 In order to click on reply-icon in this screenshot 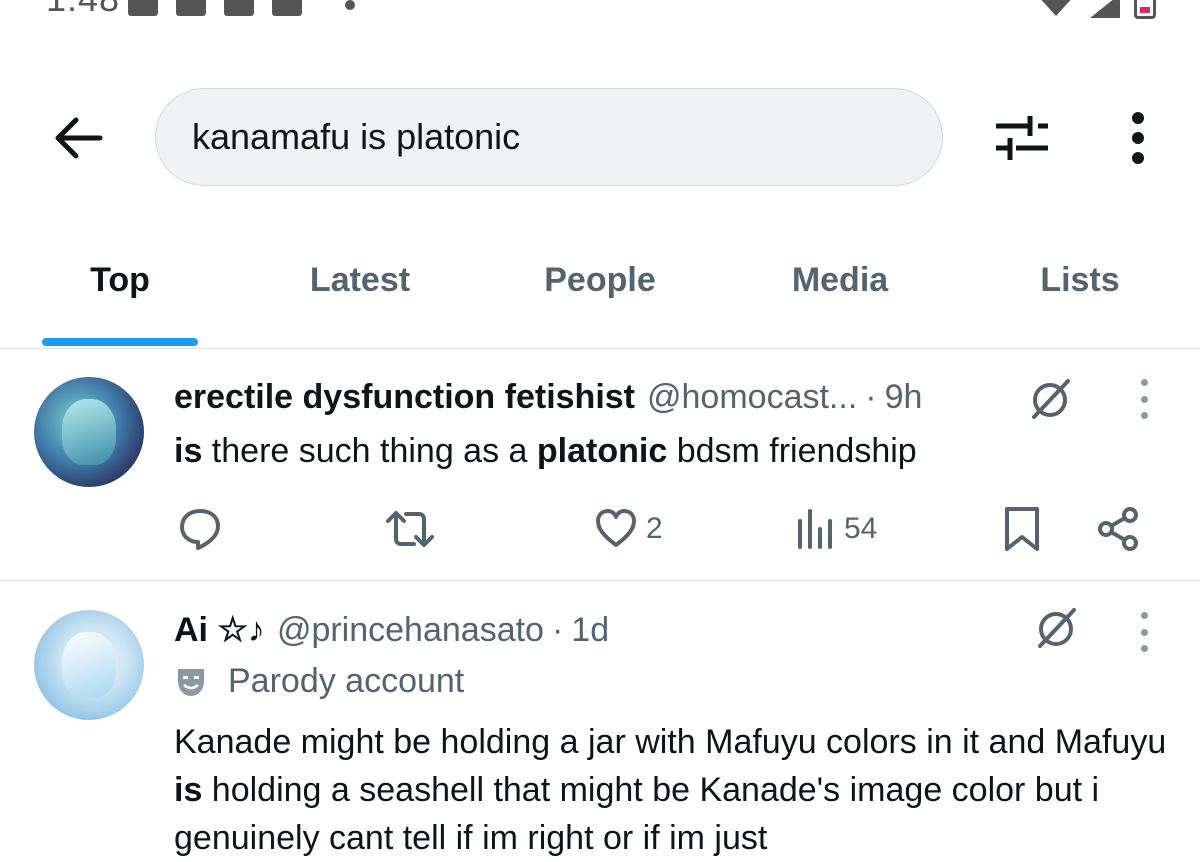, I will do `click(200, 529)`.